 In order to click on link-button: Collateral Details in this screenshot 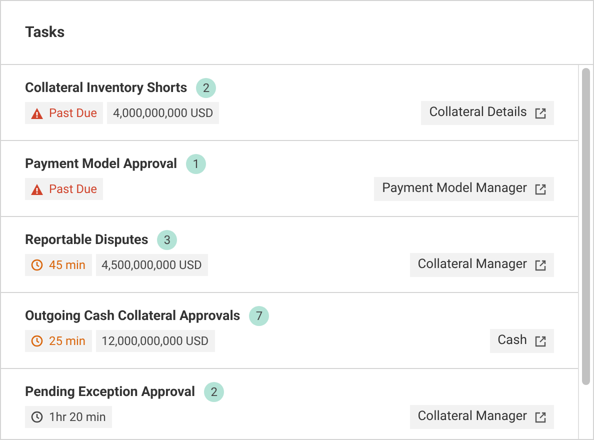, I will do `click(487, 113)`.